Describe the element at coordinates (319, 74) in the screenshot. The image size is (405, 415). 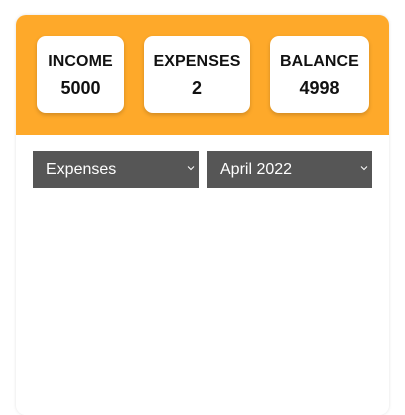
I see `balance-stat: BALANCE 4998` at that location.